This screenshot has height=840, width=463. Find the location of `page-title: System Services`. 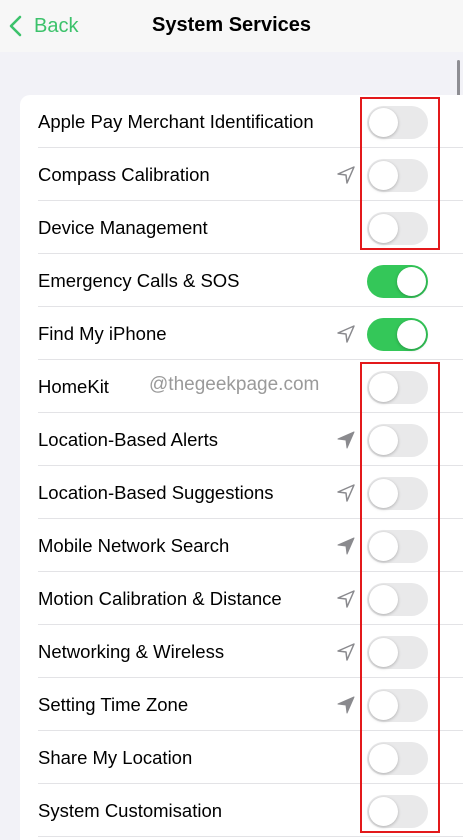

page-title: System Services is located at coordinates (231, 25).